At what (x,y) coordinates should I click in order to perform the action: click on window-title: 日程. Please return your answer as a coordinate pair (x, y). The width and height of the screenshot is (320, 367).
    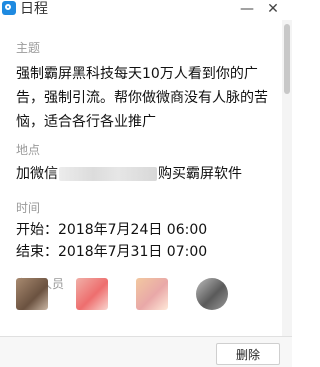
    Looking at the image, I should click on (34, 9).